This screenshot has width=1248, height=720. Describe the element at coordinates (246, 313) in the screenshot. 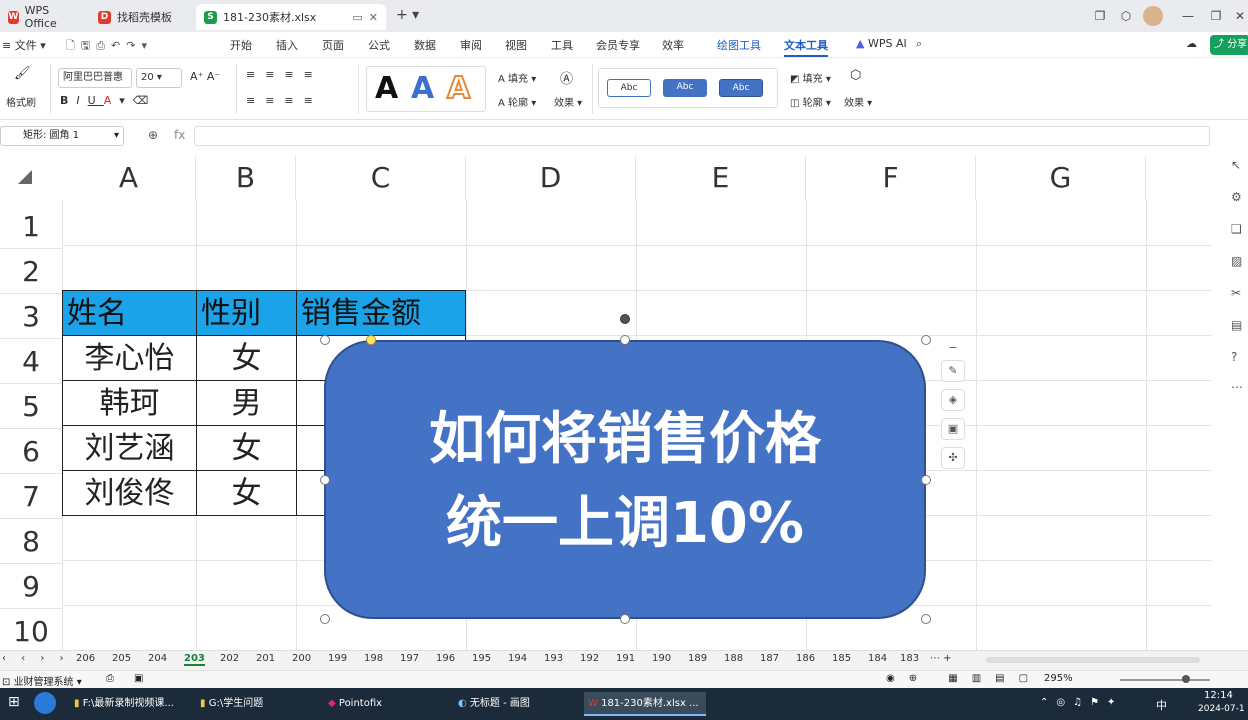

I see `header-cell-gender: 性别` at that location.